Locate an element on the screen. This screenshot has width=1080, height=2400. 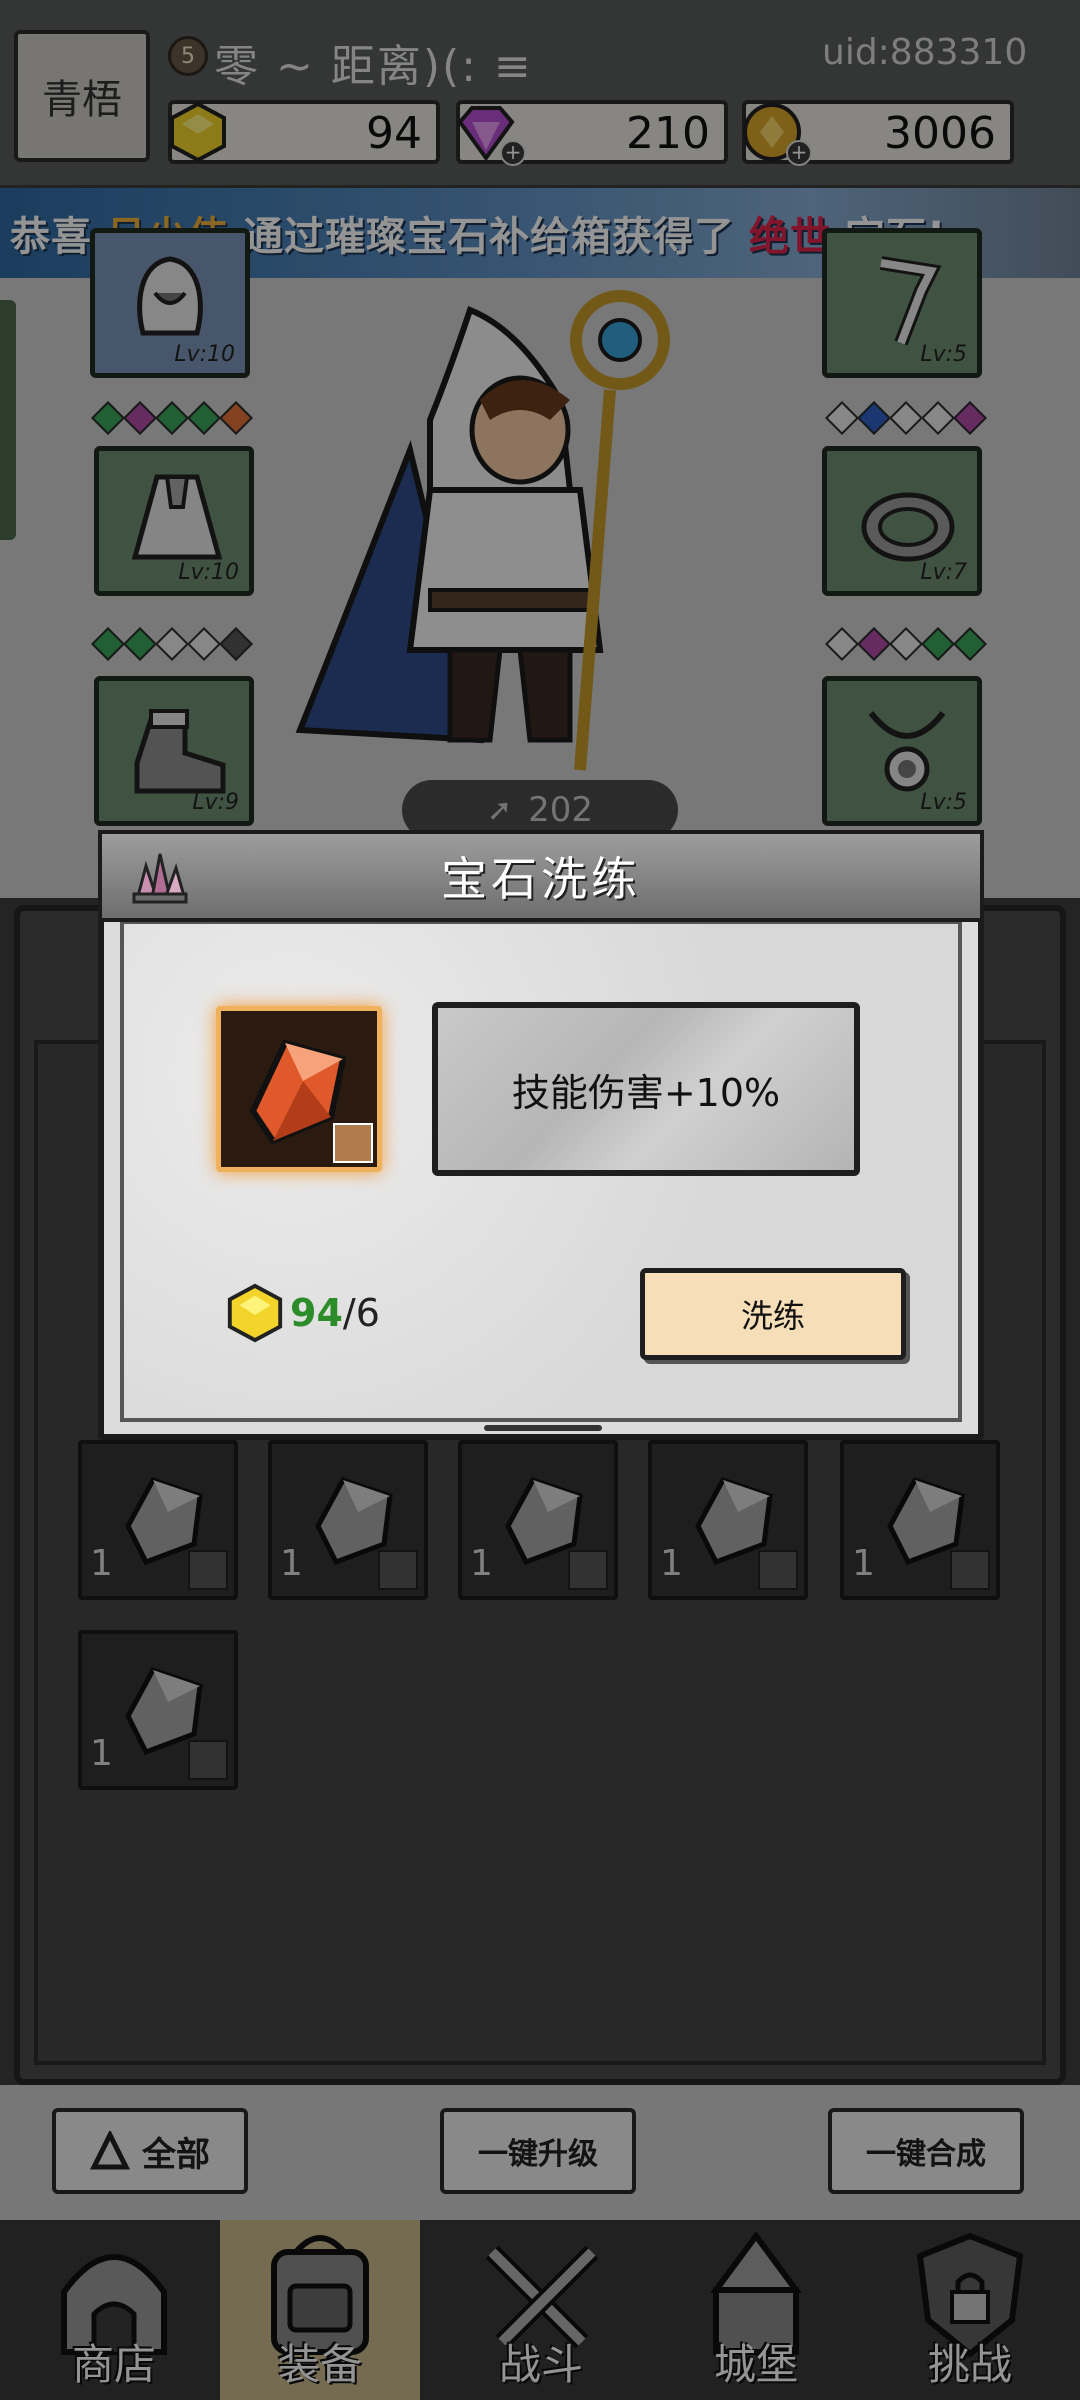
gold-gem-icon is located at coordinates (255, 1313).